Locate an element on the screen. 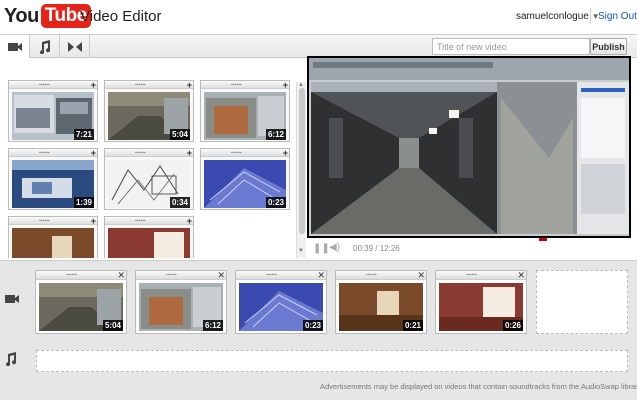  toolbar: Publish is located at coordinates (318, 46).